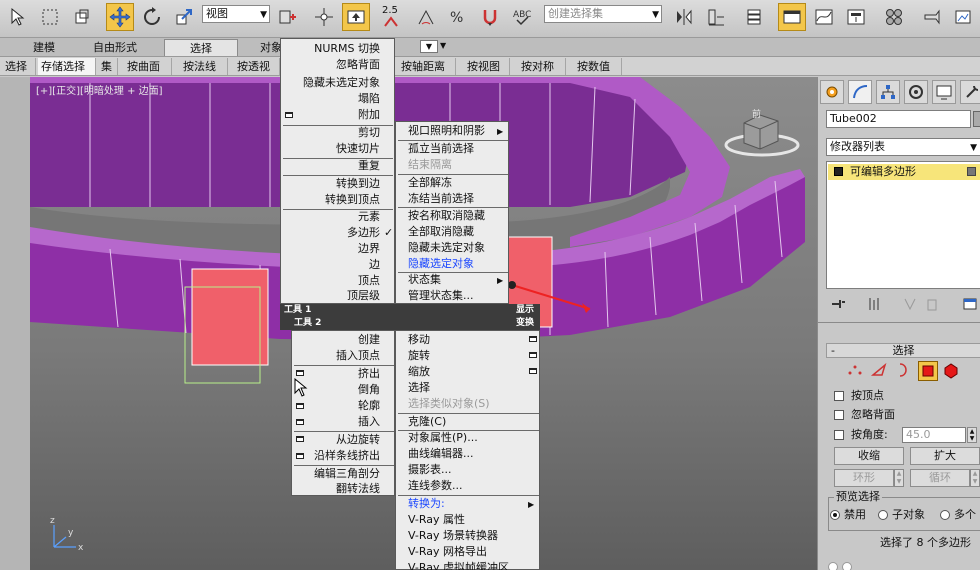 The width and height of the screenshot is (980, 570). Describe the element at coordinates (932, 17) in the screenshot. I see `render-setup-icon` at that location.